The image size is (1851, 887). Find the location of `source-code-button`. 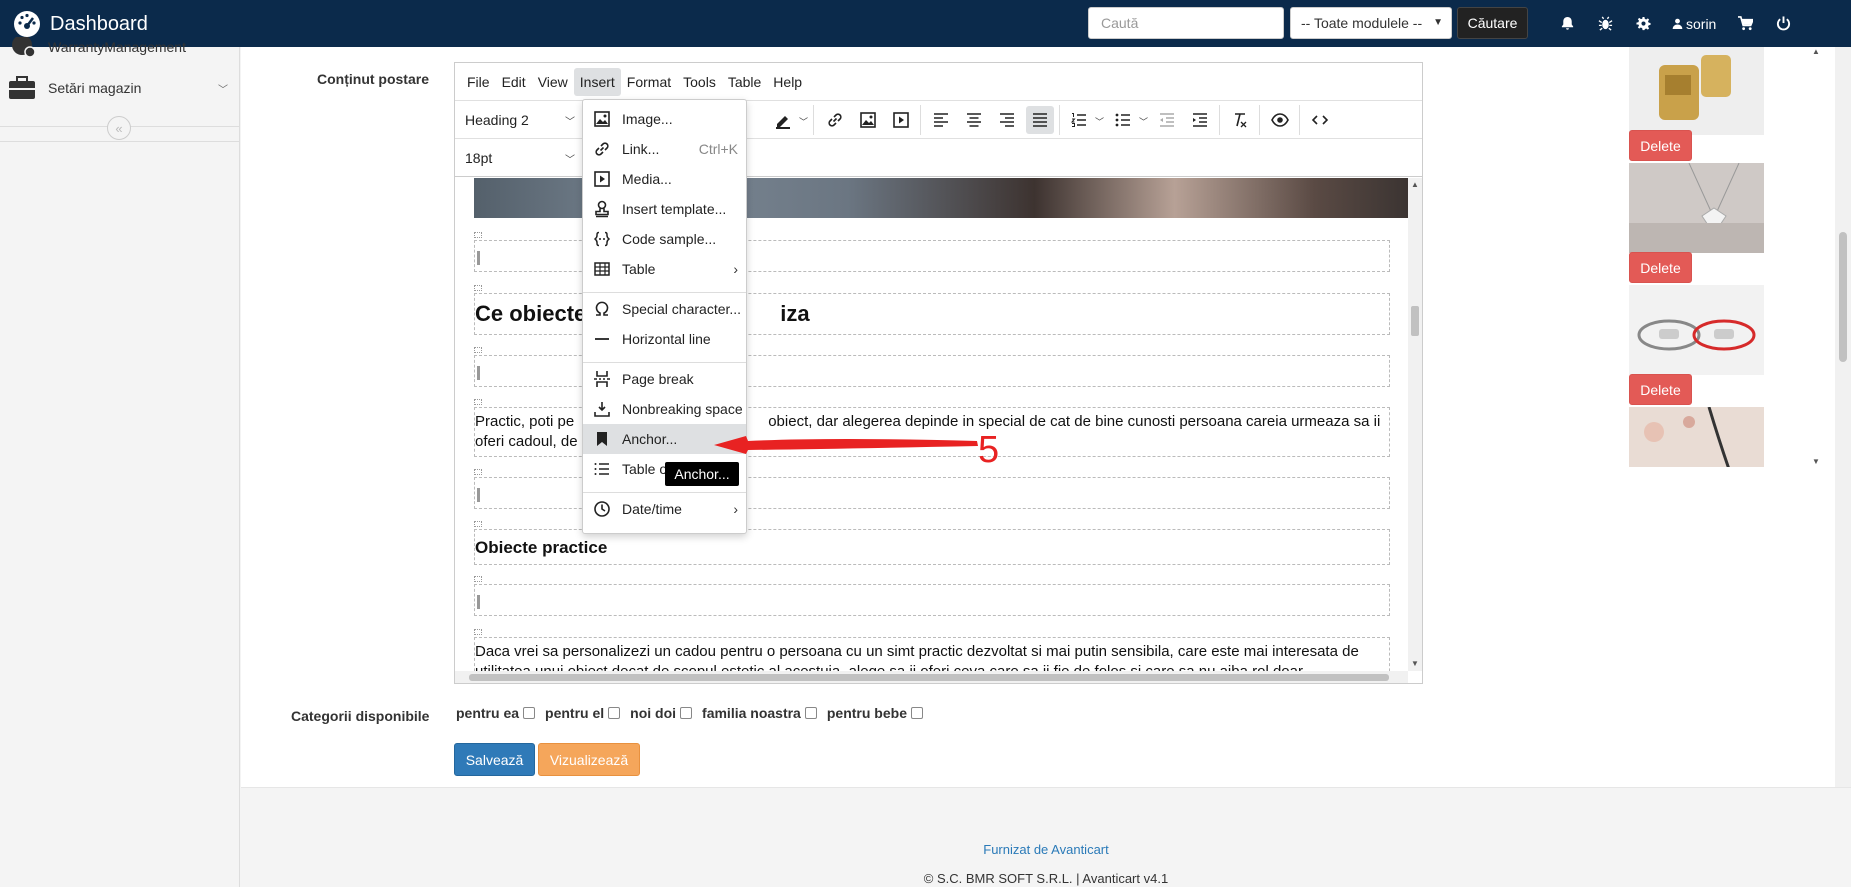

source-code-button is located at coordinates (1320, 120).